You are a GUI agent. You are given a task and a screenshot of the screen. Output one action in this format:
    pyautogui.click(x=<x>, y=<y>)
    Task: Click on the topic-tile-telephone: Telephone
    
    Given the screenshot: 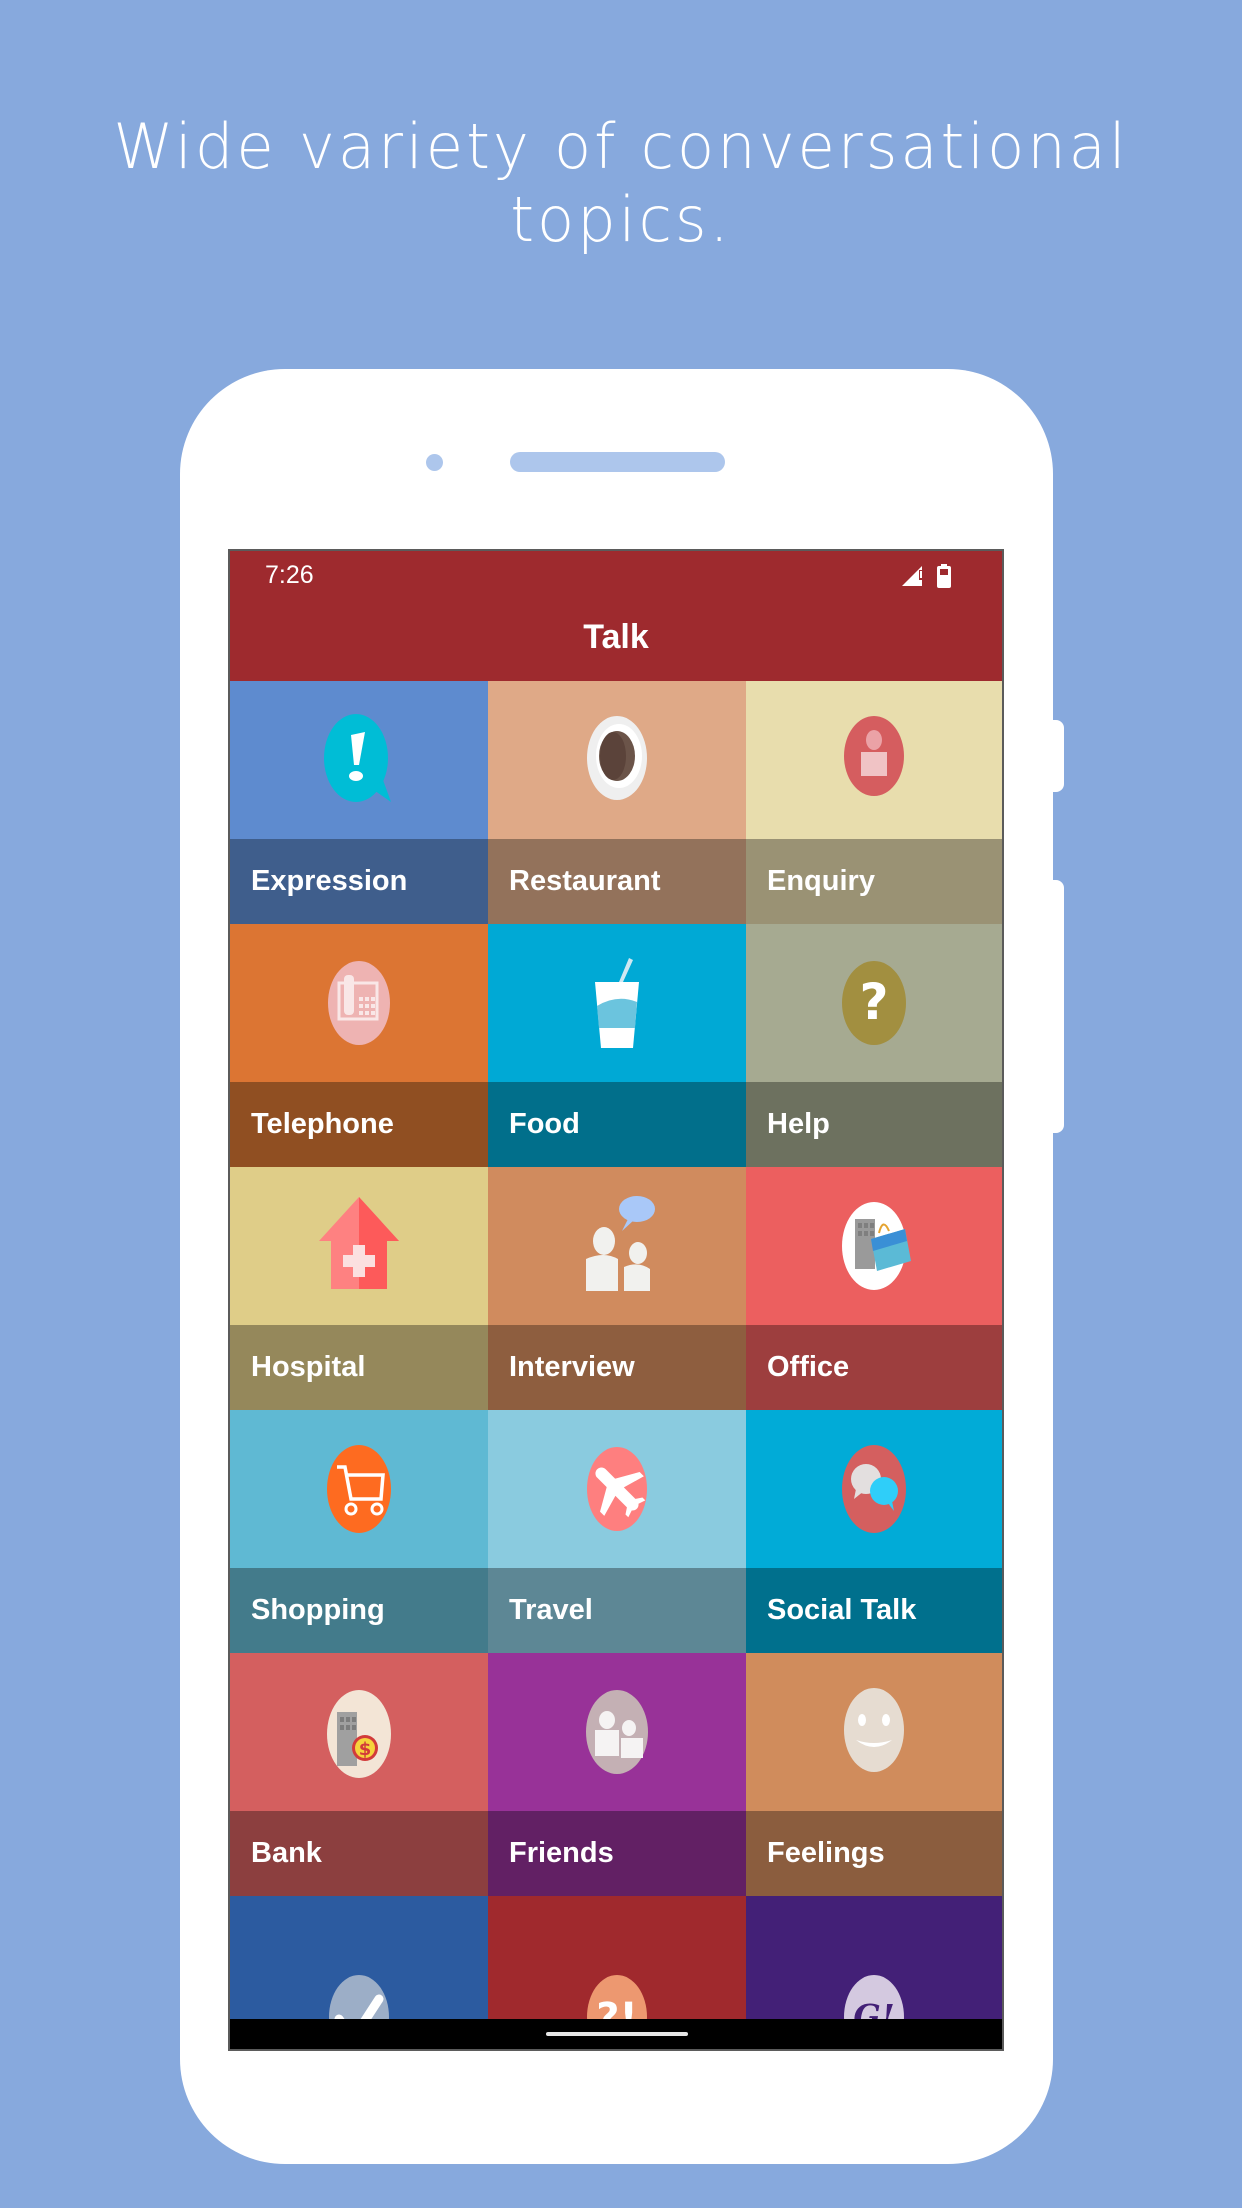 What is the action you would take?
    pyautogui.click(x=359, y=1045)
    